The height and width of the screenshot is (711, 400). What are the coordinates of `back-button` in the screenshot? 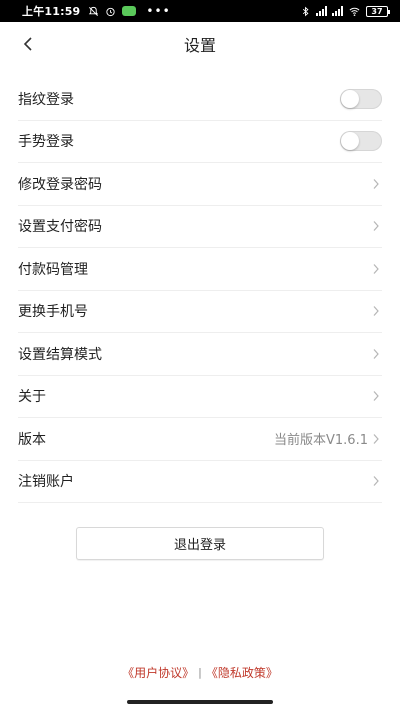 It's located at (28, 44).